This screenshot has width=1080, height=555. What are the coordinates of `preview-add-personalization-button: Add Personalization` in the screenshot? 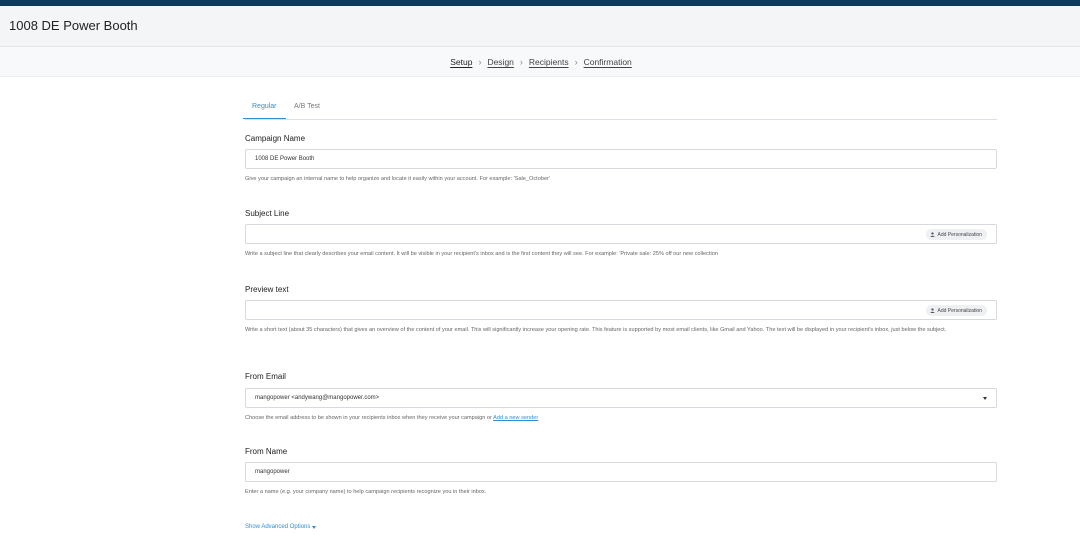 It's located at (956, 310).